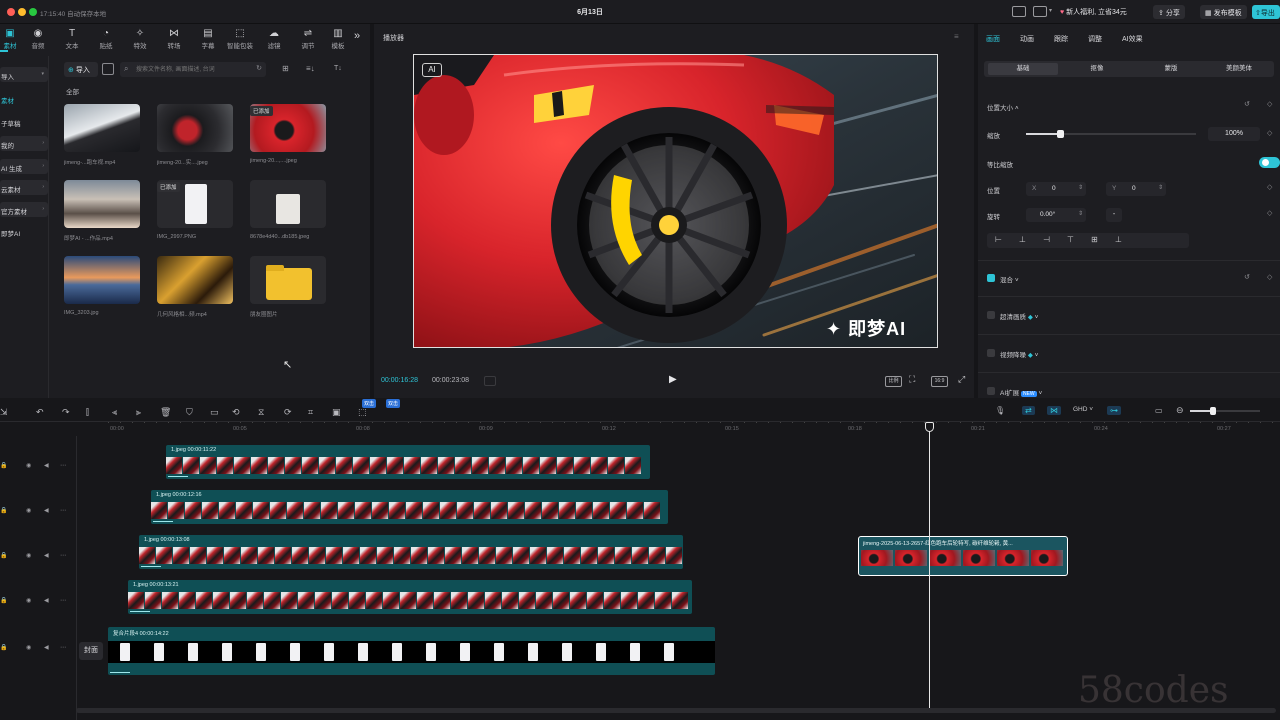 The width and height of the screenshot is (1280, 720). I want to click on align-bottom-icon: ⊥, so click(1118, 239).